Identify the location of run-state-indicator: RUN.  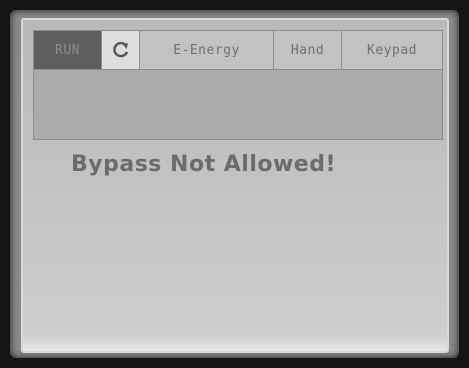
(68, 50).